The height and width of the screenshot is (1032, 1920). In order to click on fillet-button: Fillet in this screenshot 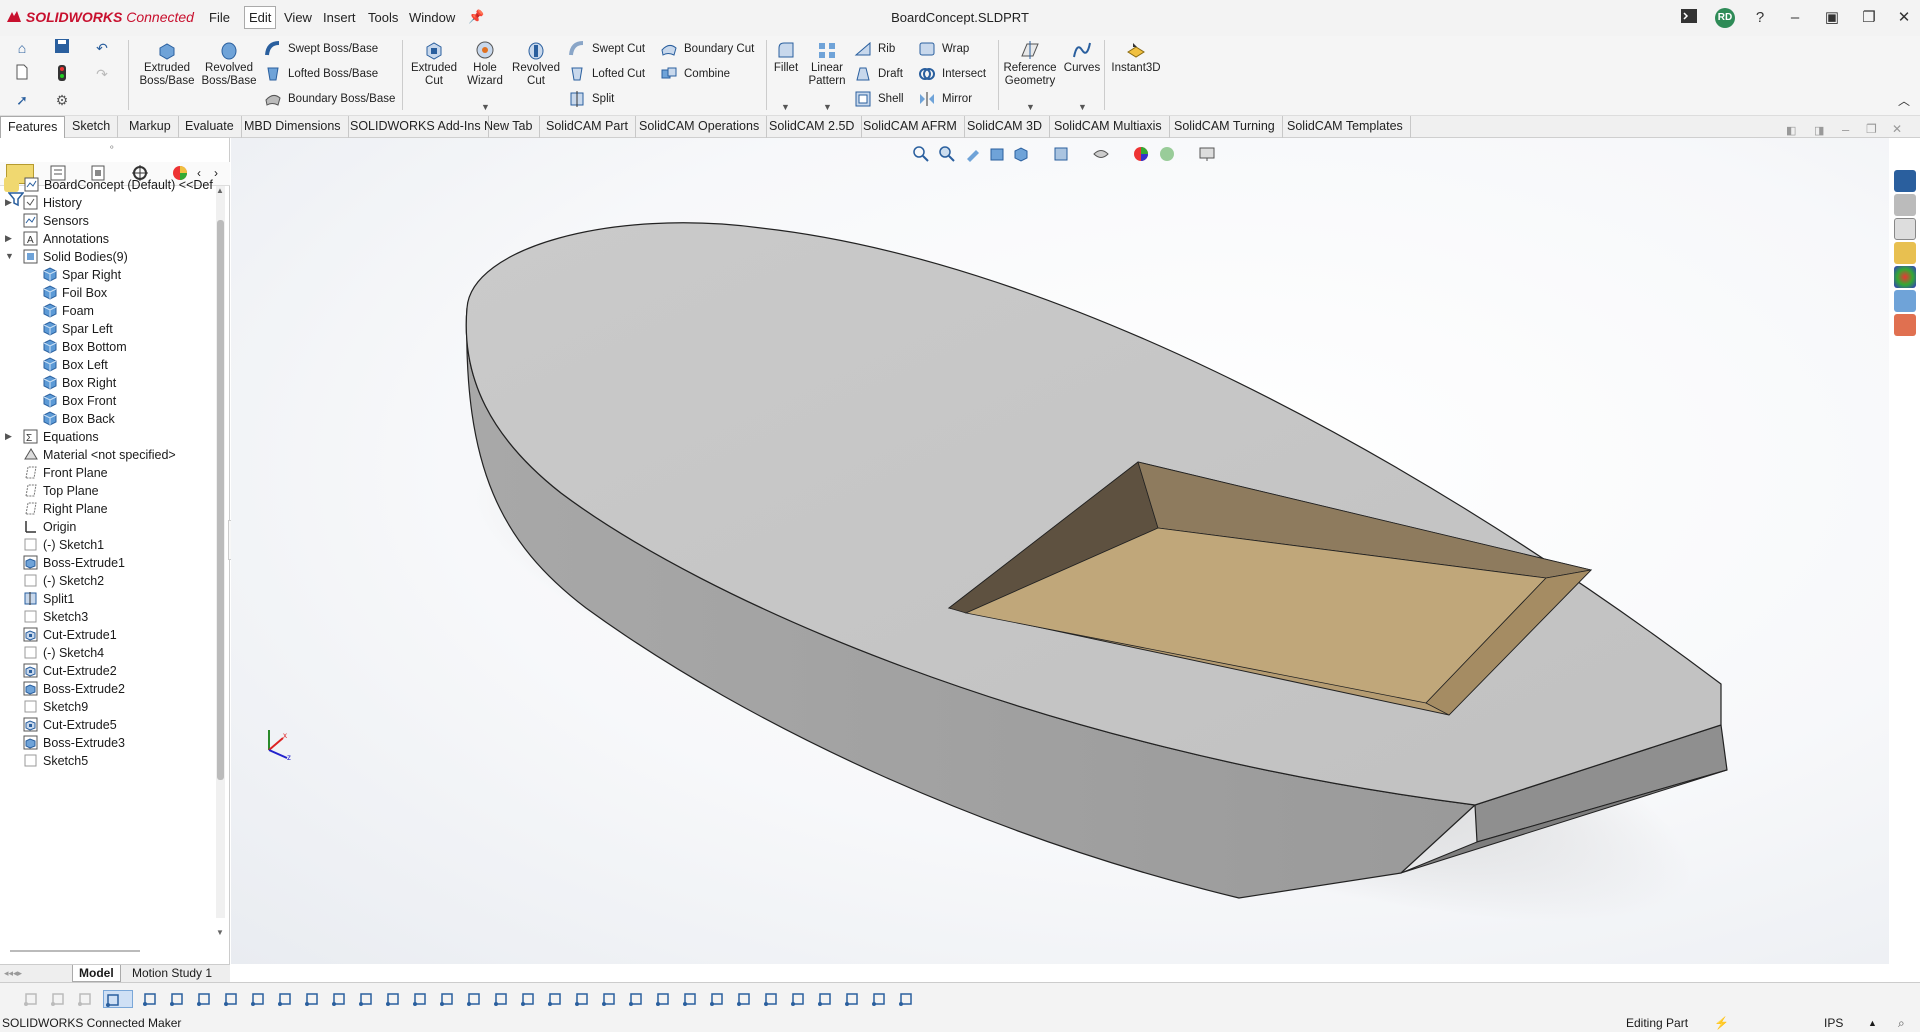, I will do `click(786, 57)`.